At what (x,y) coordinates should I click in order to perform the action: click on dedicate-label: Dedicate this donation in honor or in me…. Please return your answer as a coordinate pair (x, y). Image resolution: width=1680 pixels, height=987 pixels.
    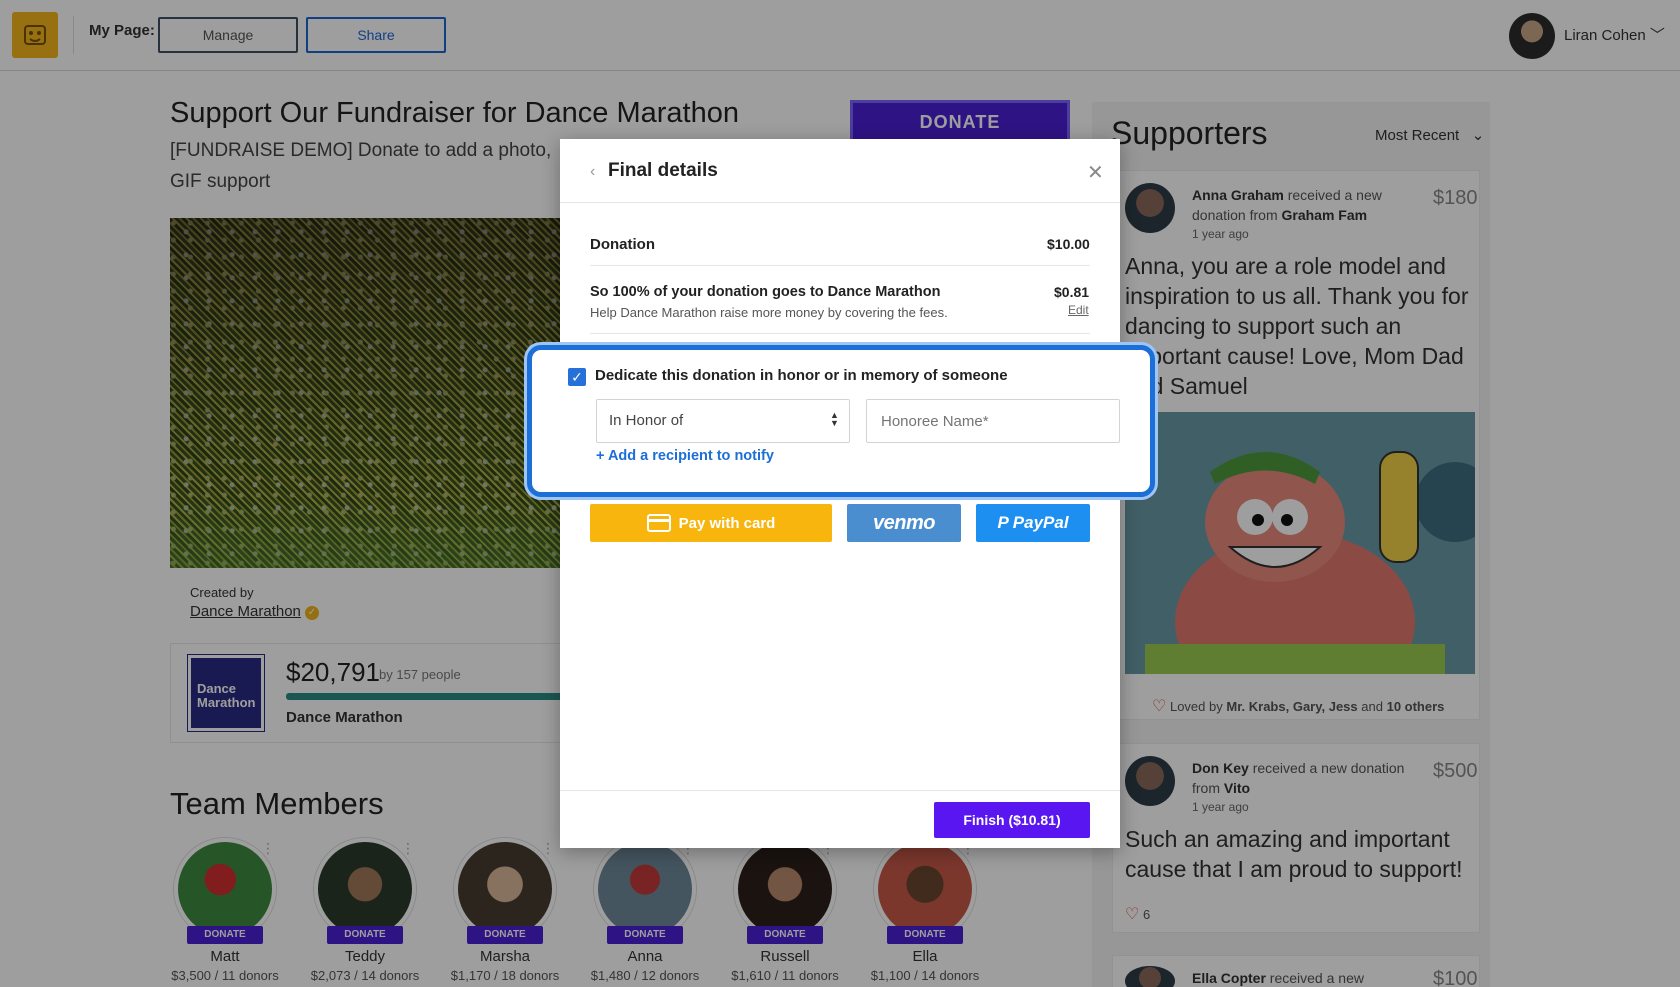
    Looking at the image, I should click on (801, 375).